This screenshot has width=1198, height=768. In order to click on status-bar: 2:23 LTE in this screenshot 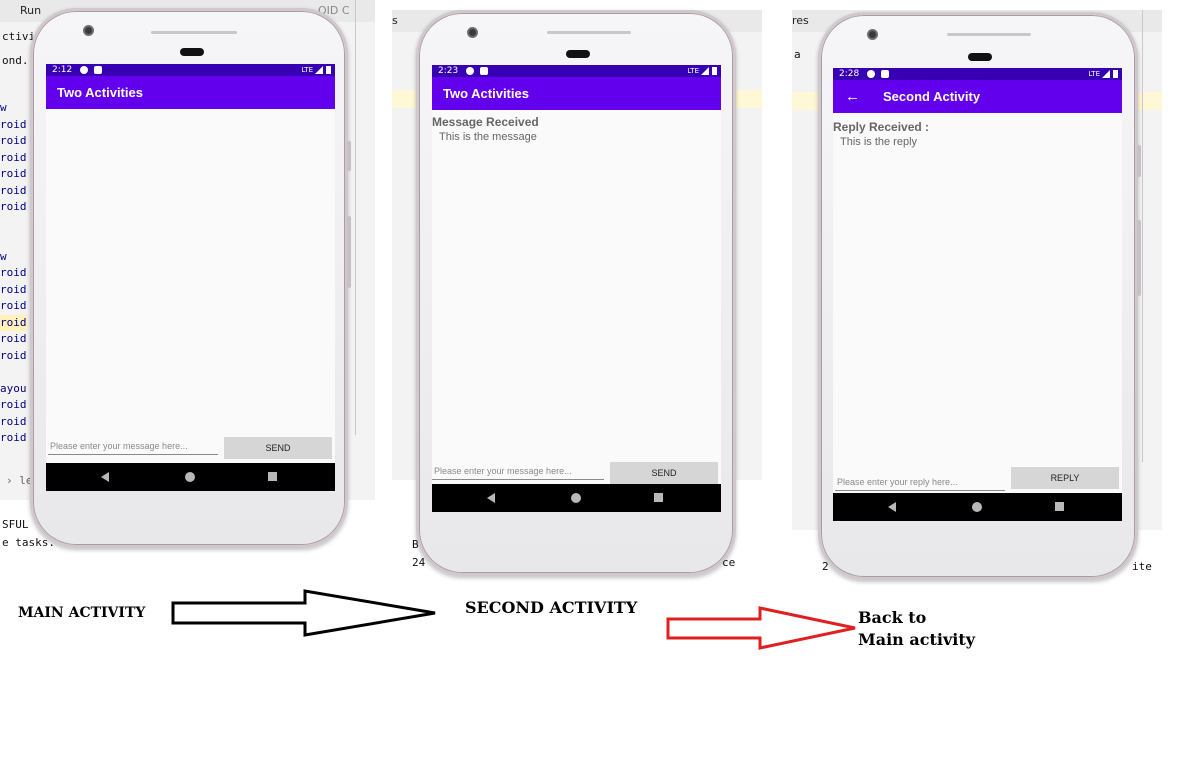, I will do `click(576, 71)`.